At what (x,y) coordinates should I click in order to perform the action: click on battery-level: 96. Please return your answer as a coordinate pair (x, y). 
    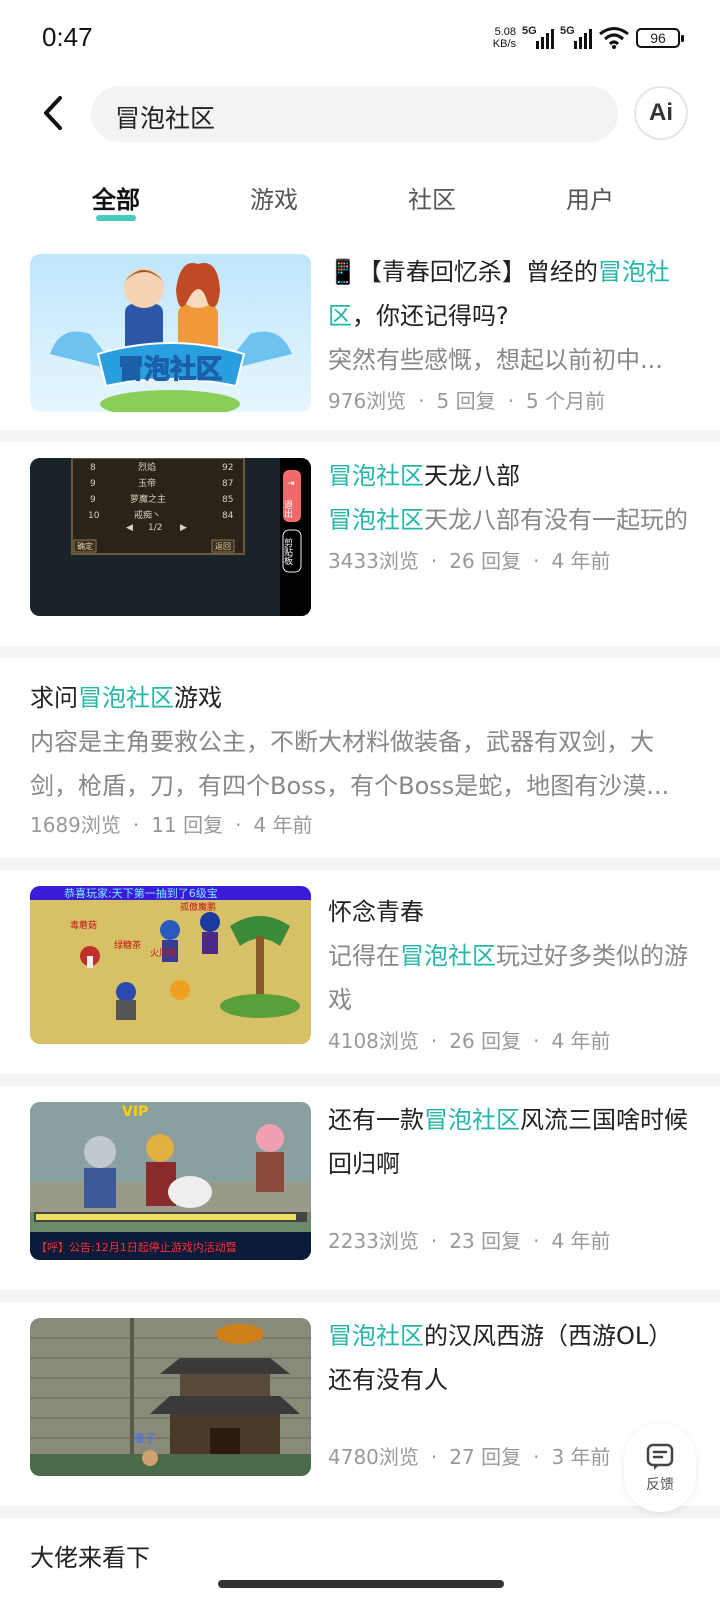
    Looking at the image, I should click on (658, 38).